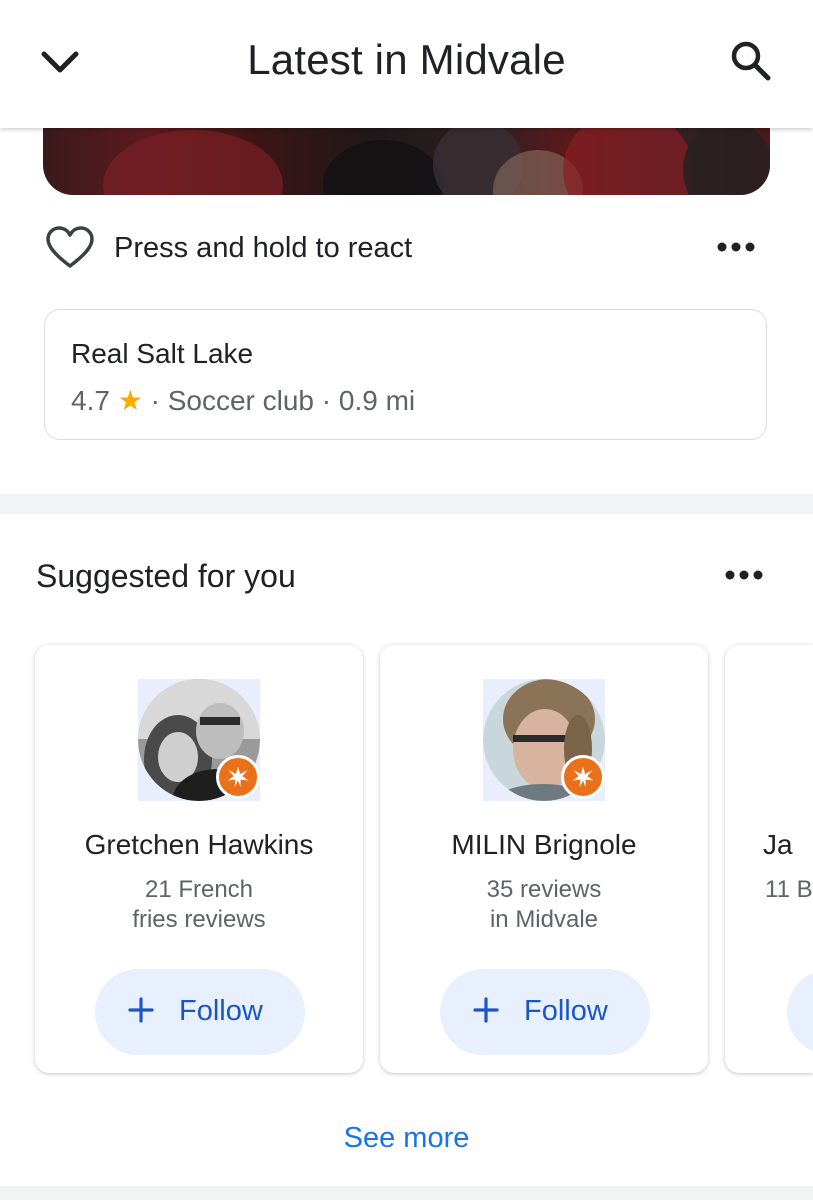 The image size is (813, 1200). Describe the element at coordinates (130, 400) in the screenshot. I see `star-icon: ★` at that location.